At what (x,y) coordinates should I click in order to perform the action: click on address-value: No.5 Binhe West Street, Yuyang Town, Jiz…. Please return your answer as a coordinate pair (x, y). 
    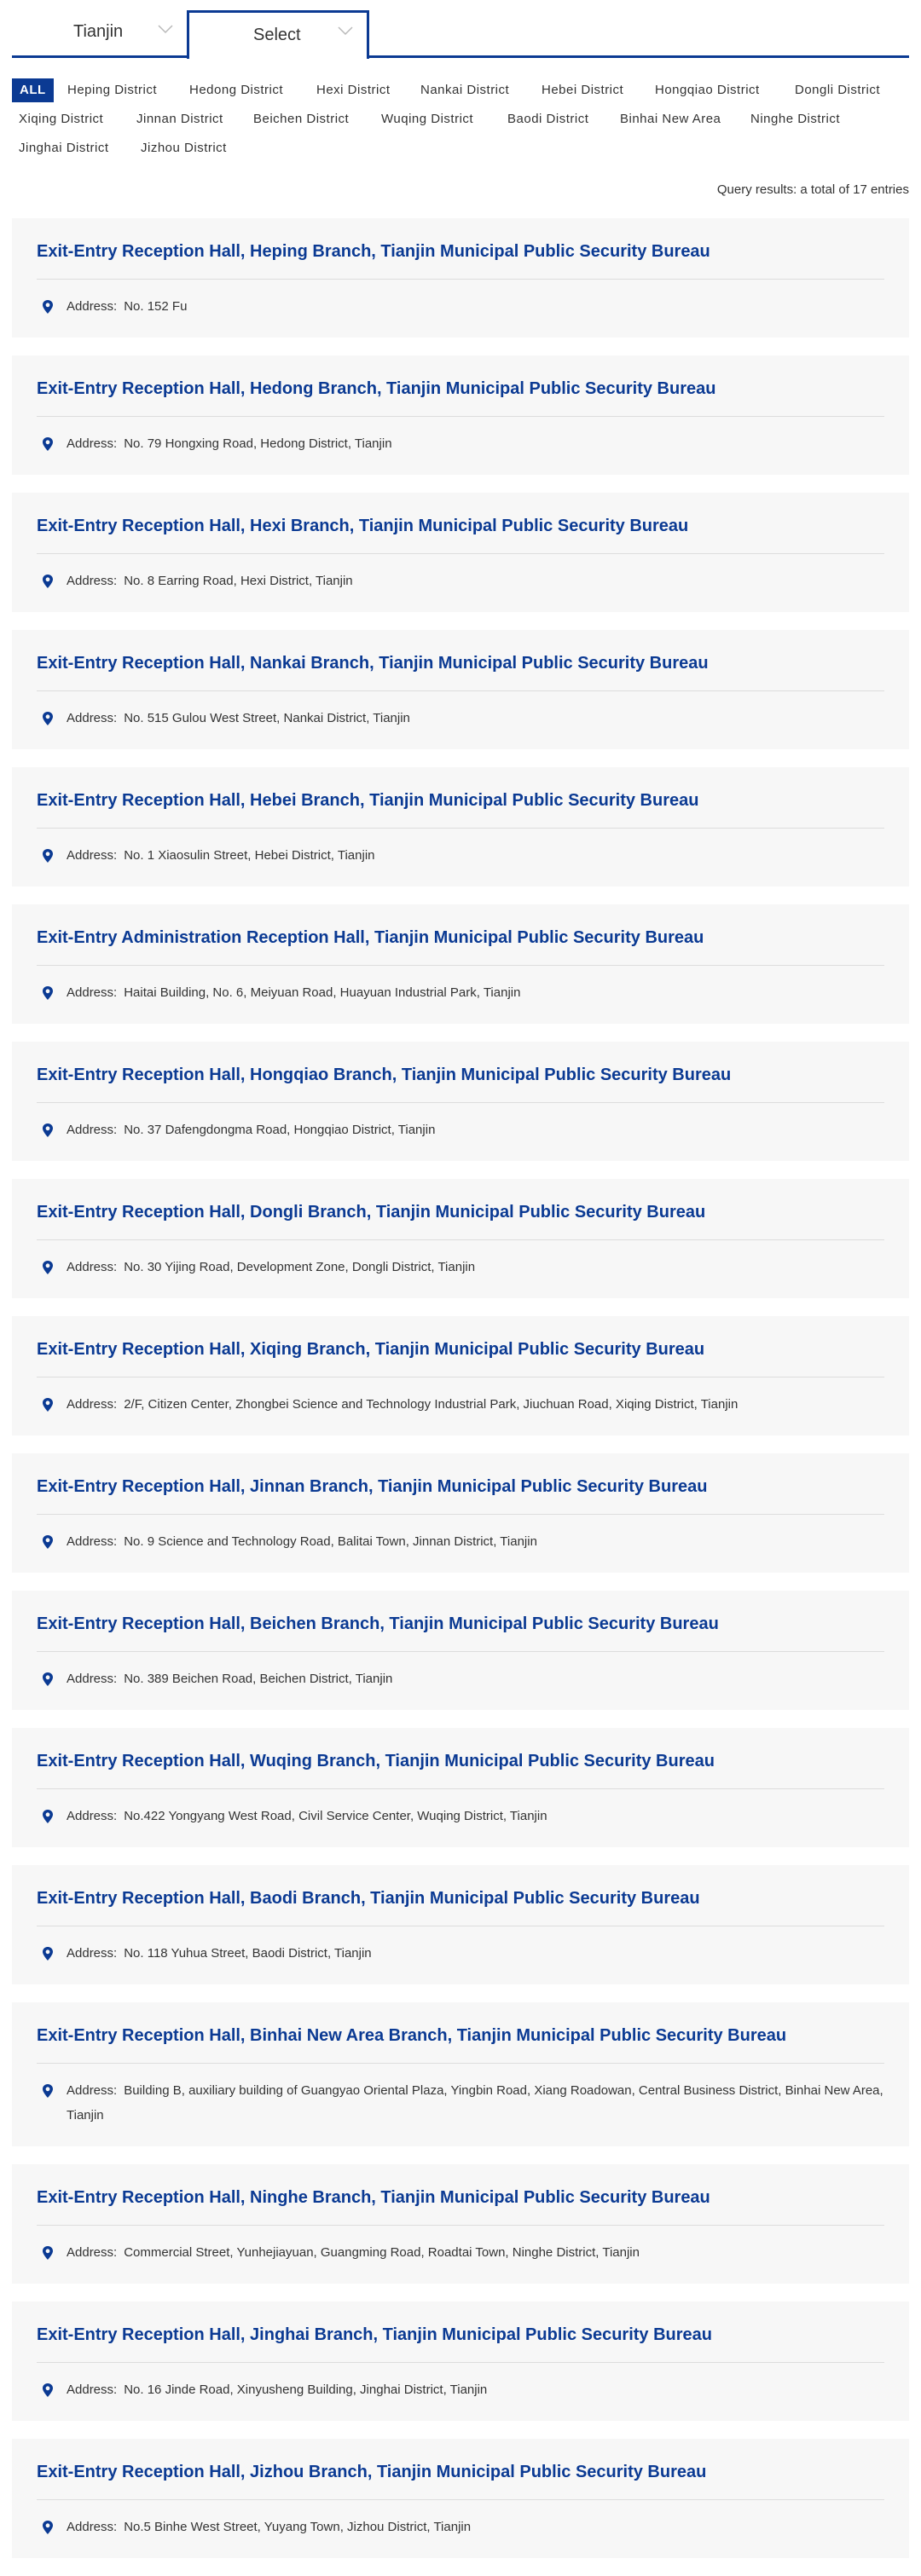
    Looking at the image, I should click on (298, 2527).